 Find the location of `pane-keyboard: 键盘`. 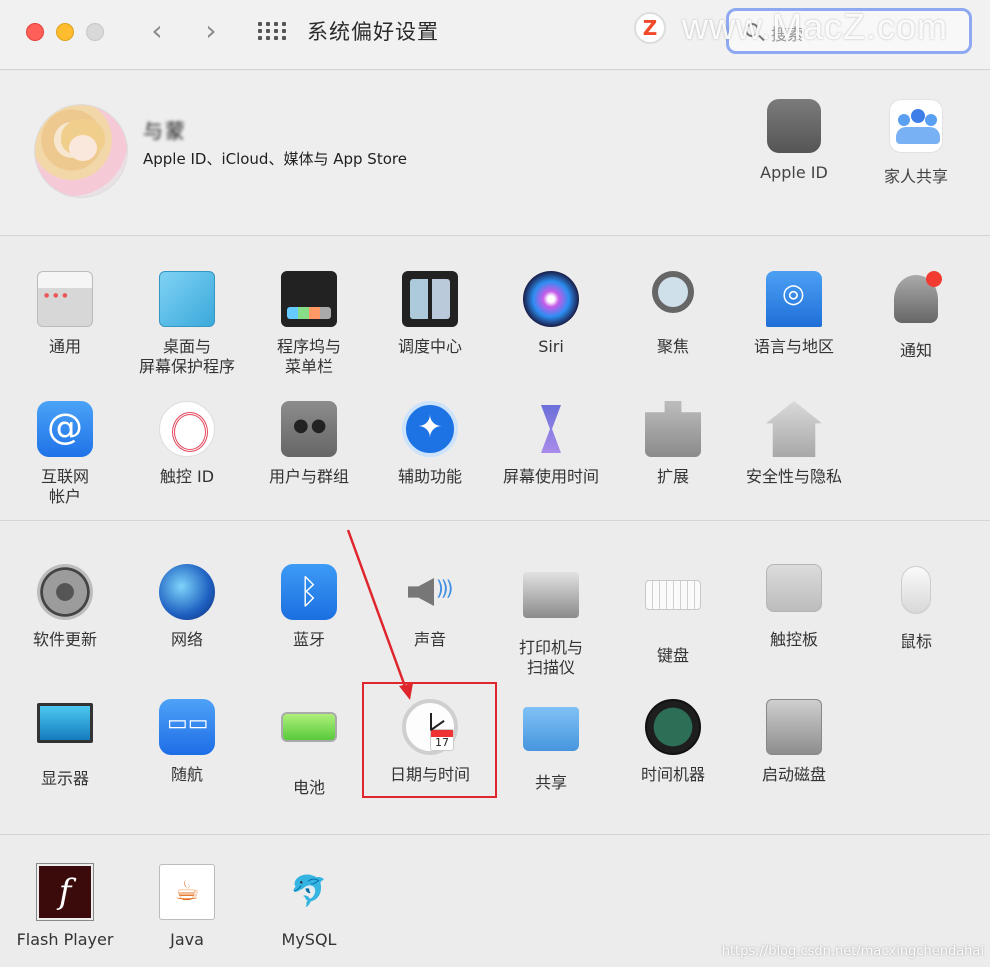

pane-keyboard: 键盘 is located at coordinates (673, 615).